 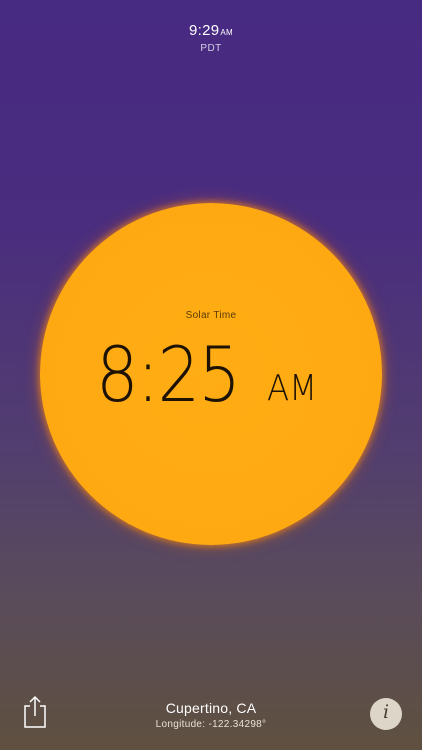 What do you see at coordinates (226, 32) in the screenshot?
I see `local-time-ampm: AM` at bounding box center [226, 32].